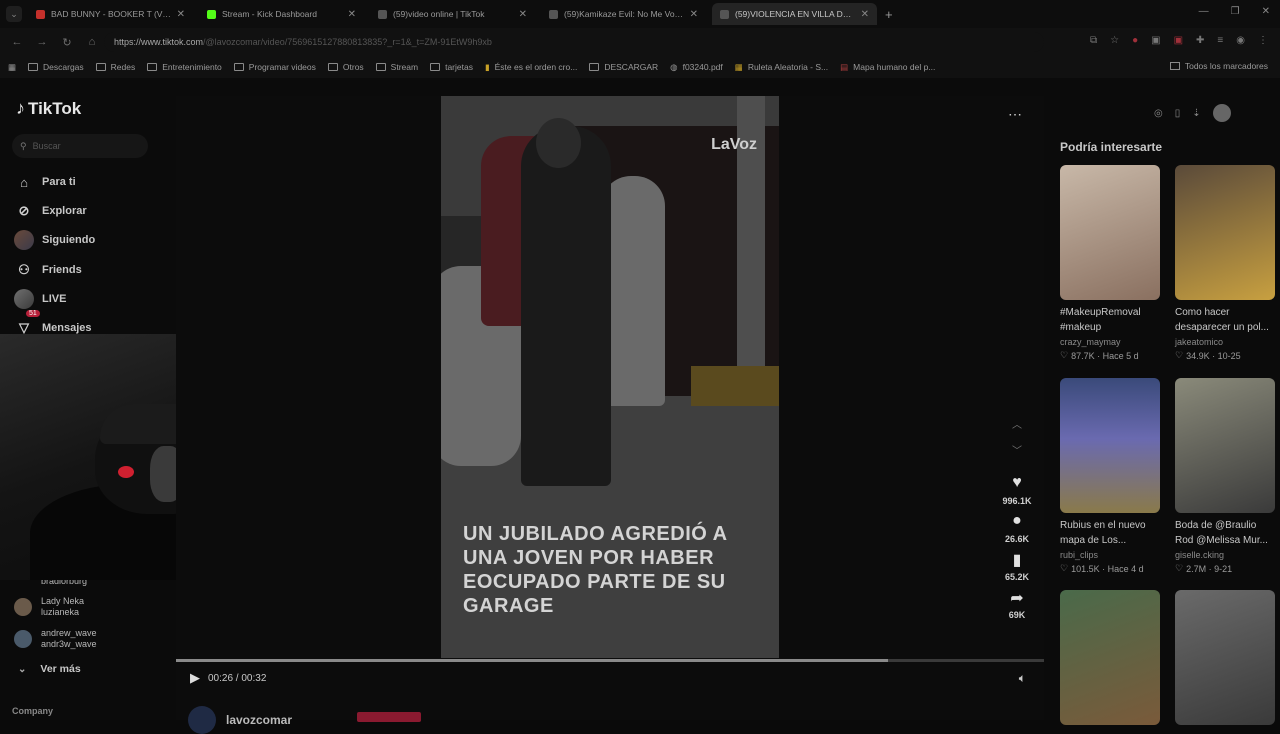 Image resolution: width=1280 pixels, height=734 pixels. What do you see at coordinates (1017, 429) in the screenshot?
I see `chevron-up-icon: ︿` at bounding box center [1017, 429].